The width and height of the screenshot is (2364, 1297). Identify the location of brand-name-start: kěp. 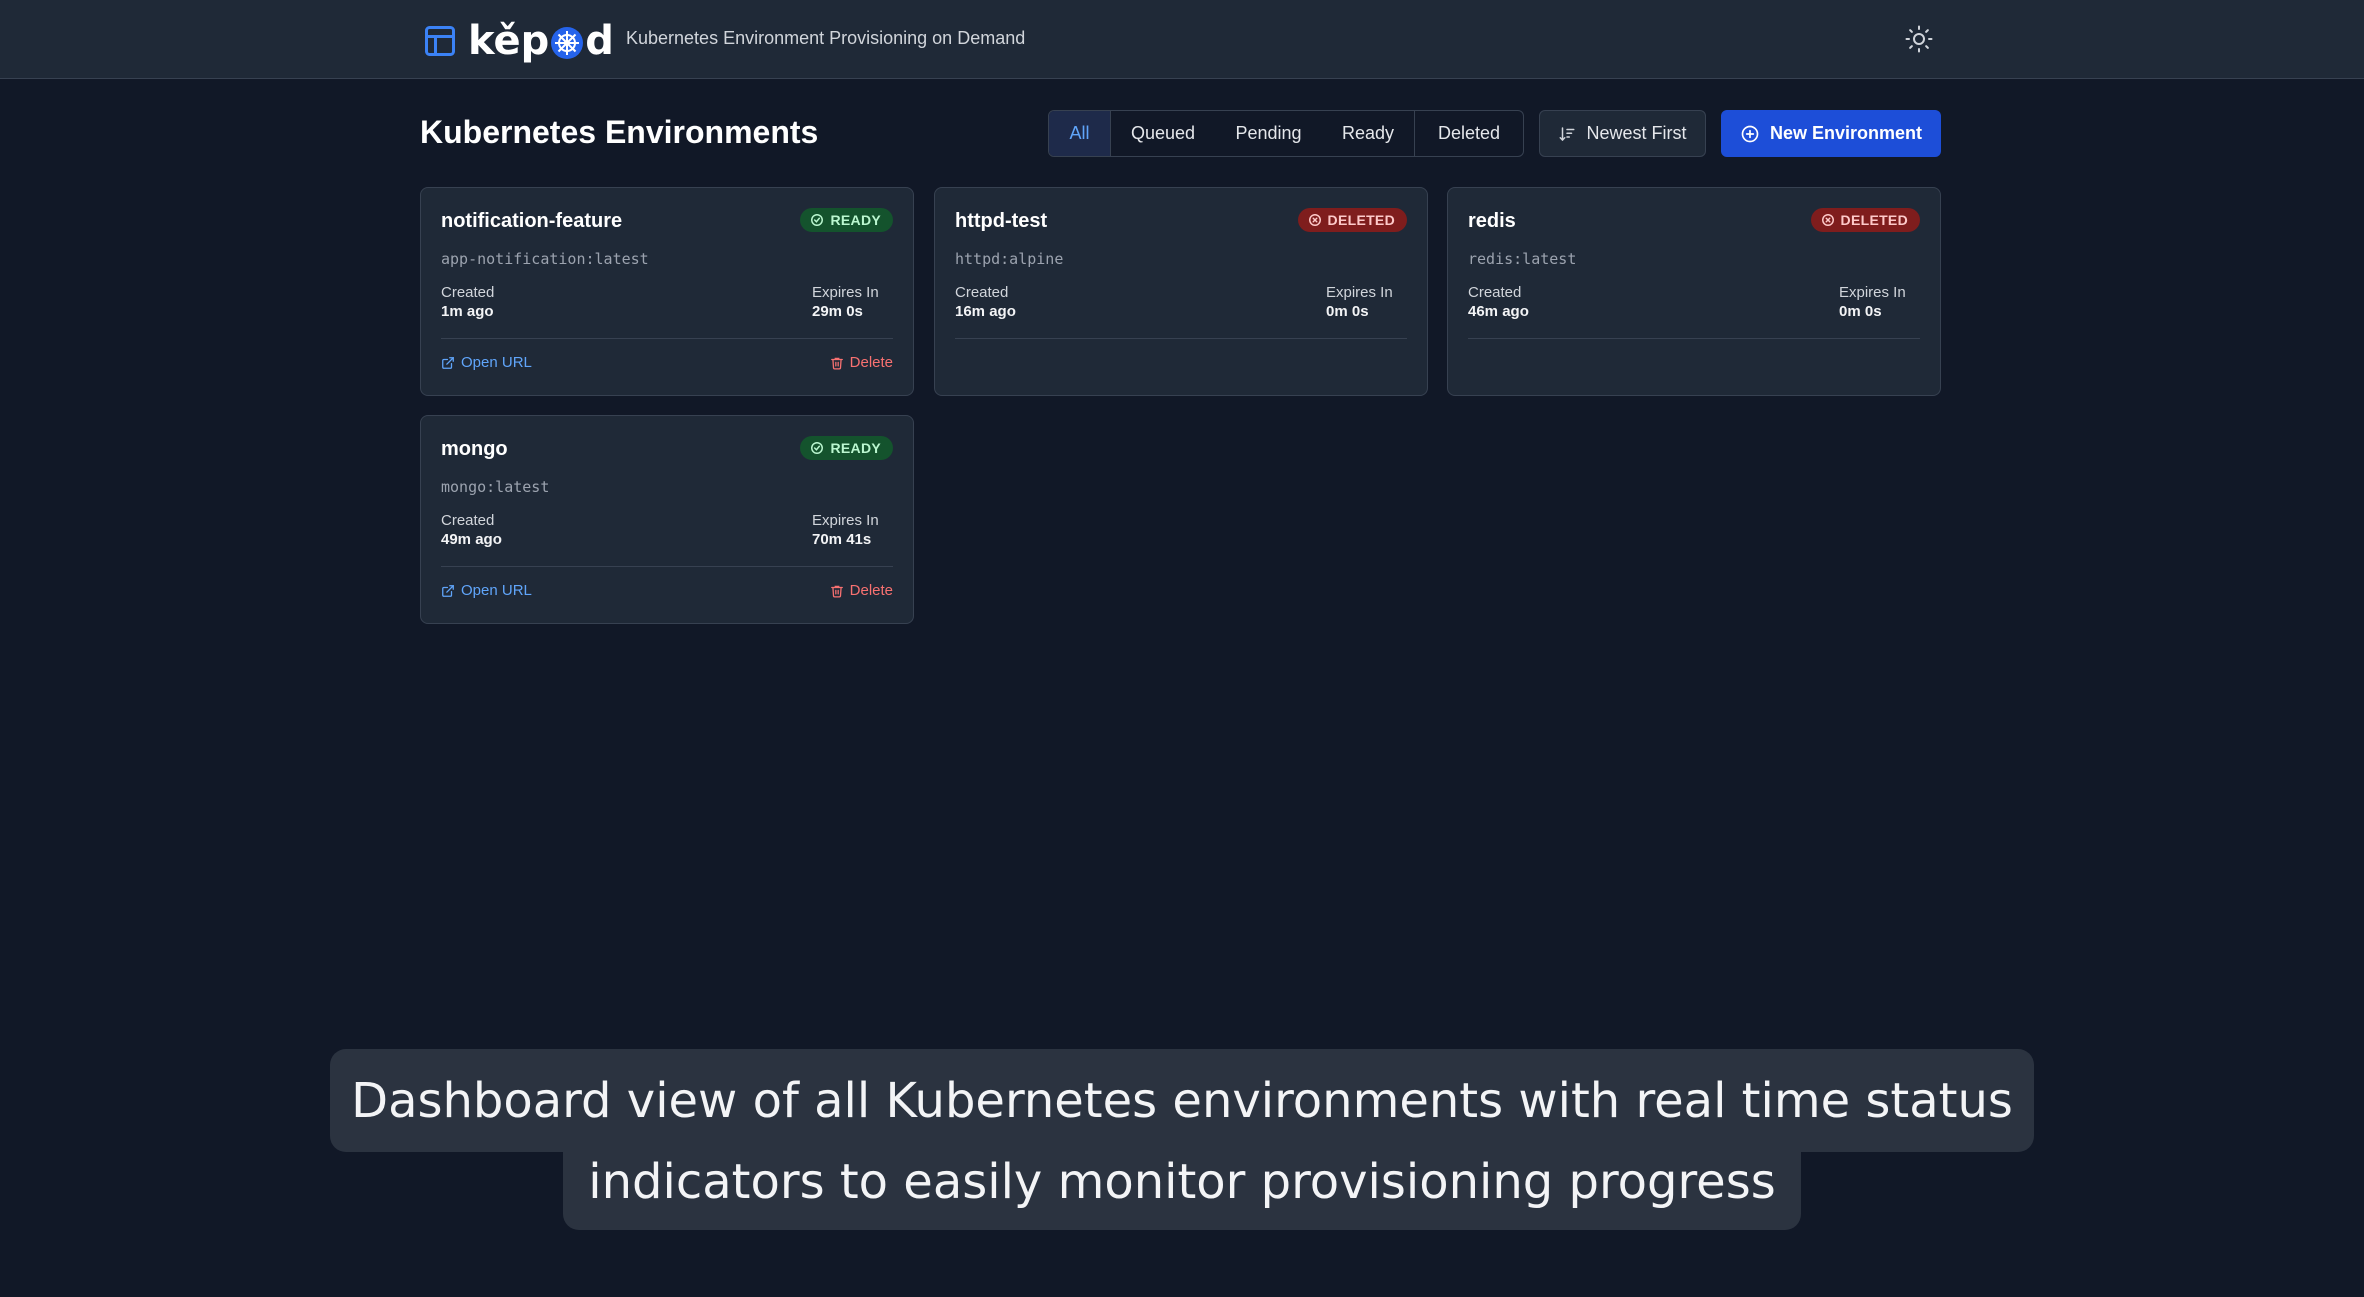
(509, 41).